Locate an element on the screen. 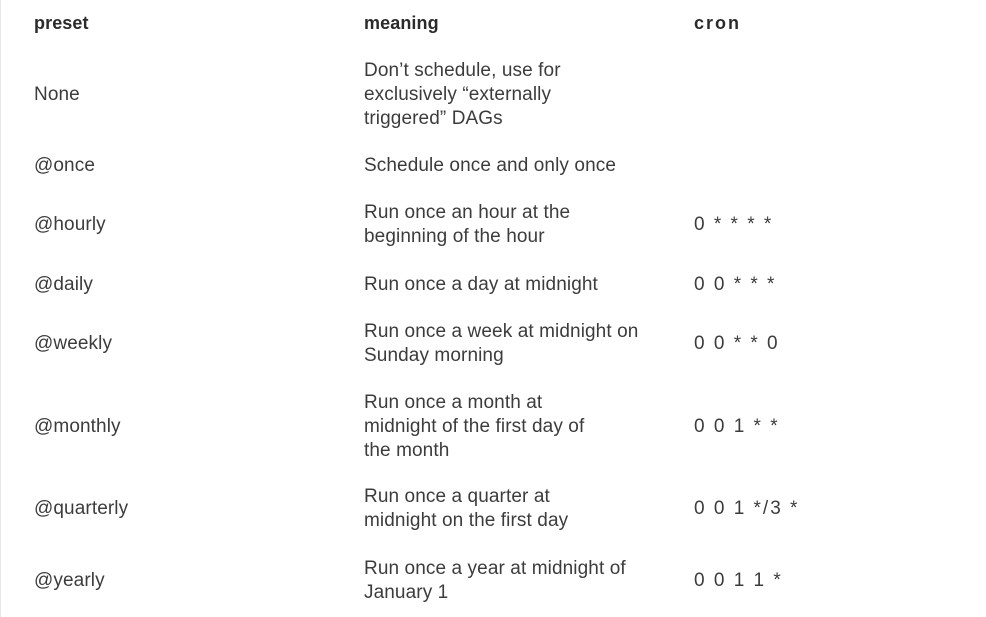 The width and height of the screenshot is (986, 617). cell-preset: @quarterly is located at coordinates (81, 508).